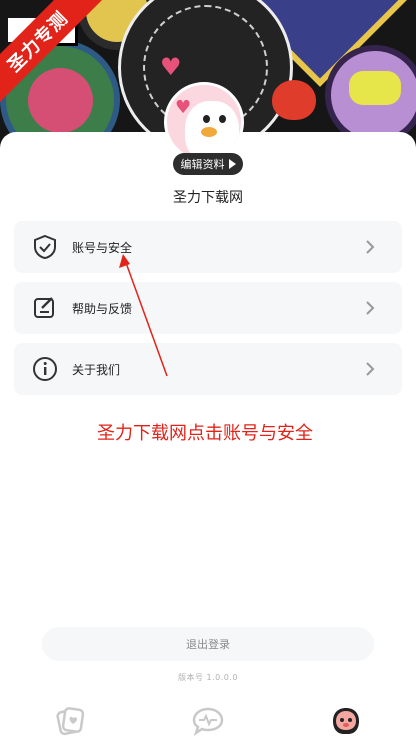 The width and height of the screenshot is (416, 741). Describe the element at coordinates (204, 122) in the screenshot. I see `avatar: ♥` at that location.